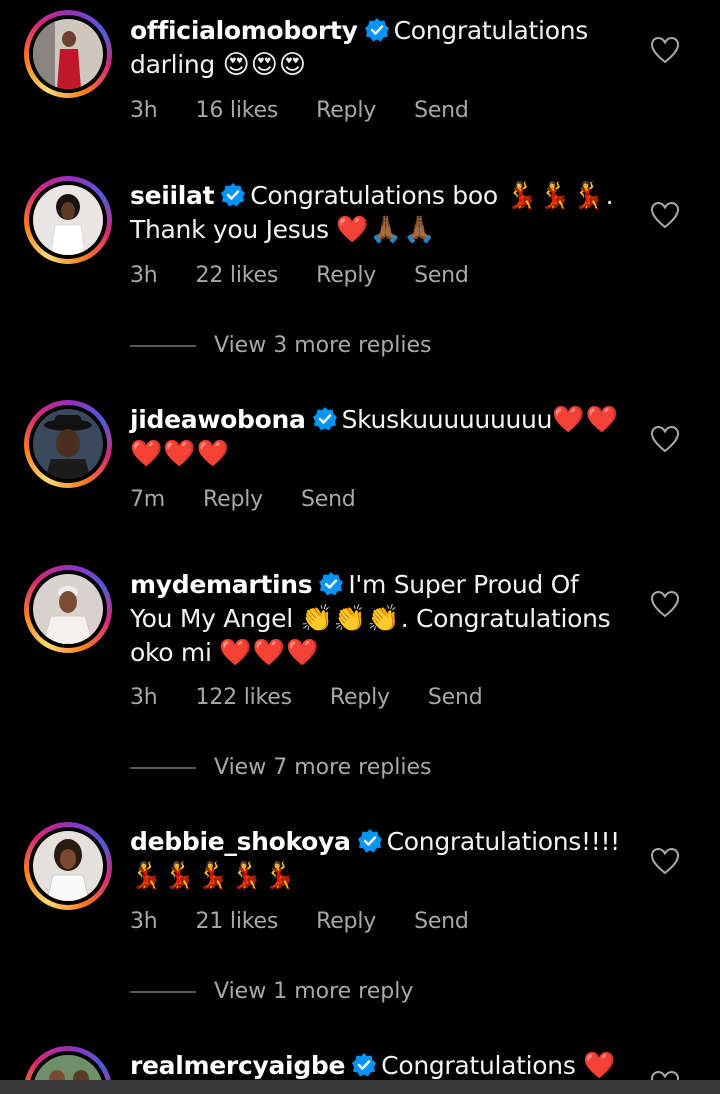 The width and height of the screenshot is (720, 1094). I want to click on comment-text: Congratulations boo, so click(374, 195).